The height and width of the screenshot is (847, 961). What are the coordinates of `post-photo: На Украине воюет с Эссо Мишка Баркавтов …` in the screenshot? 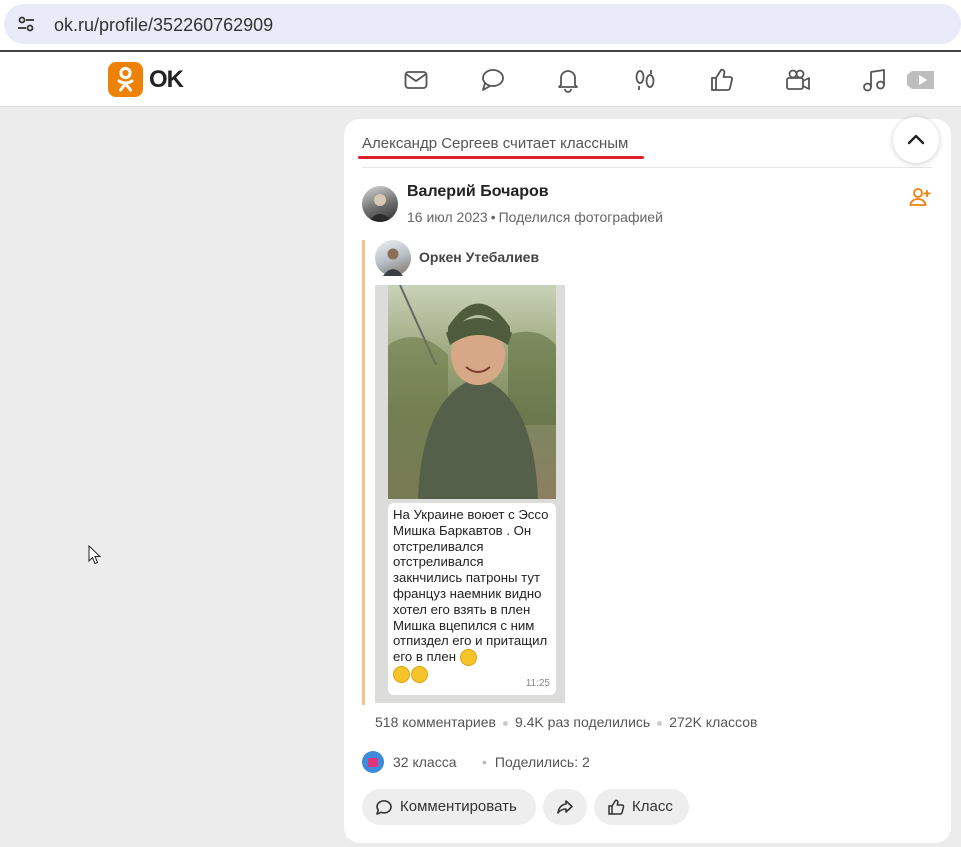 It's located at (470, 493).